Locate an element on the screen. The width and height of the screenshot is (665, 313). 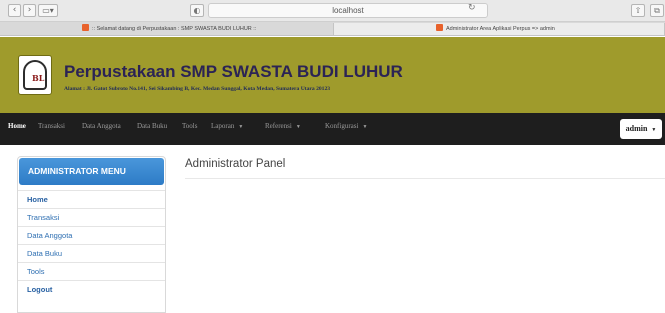
site-title: Perpustakaan SMP SWASTA BUDI LUHUR is located at coordinates (233, 71).